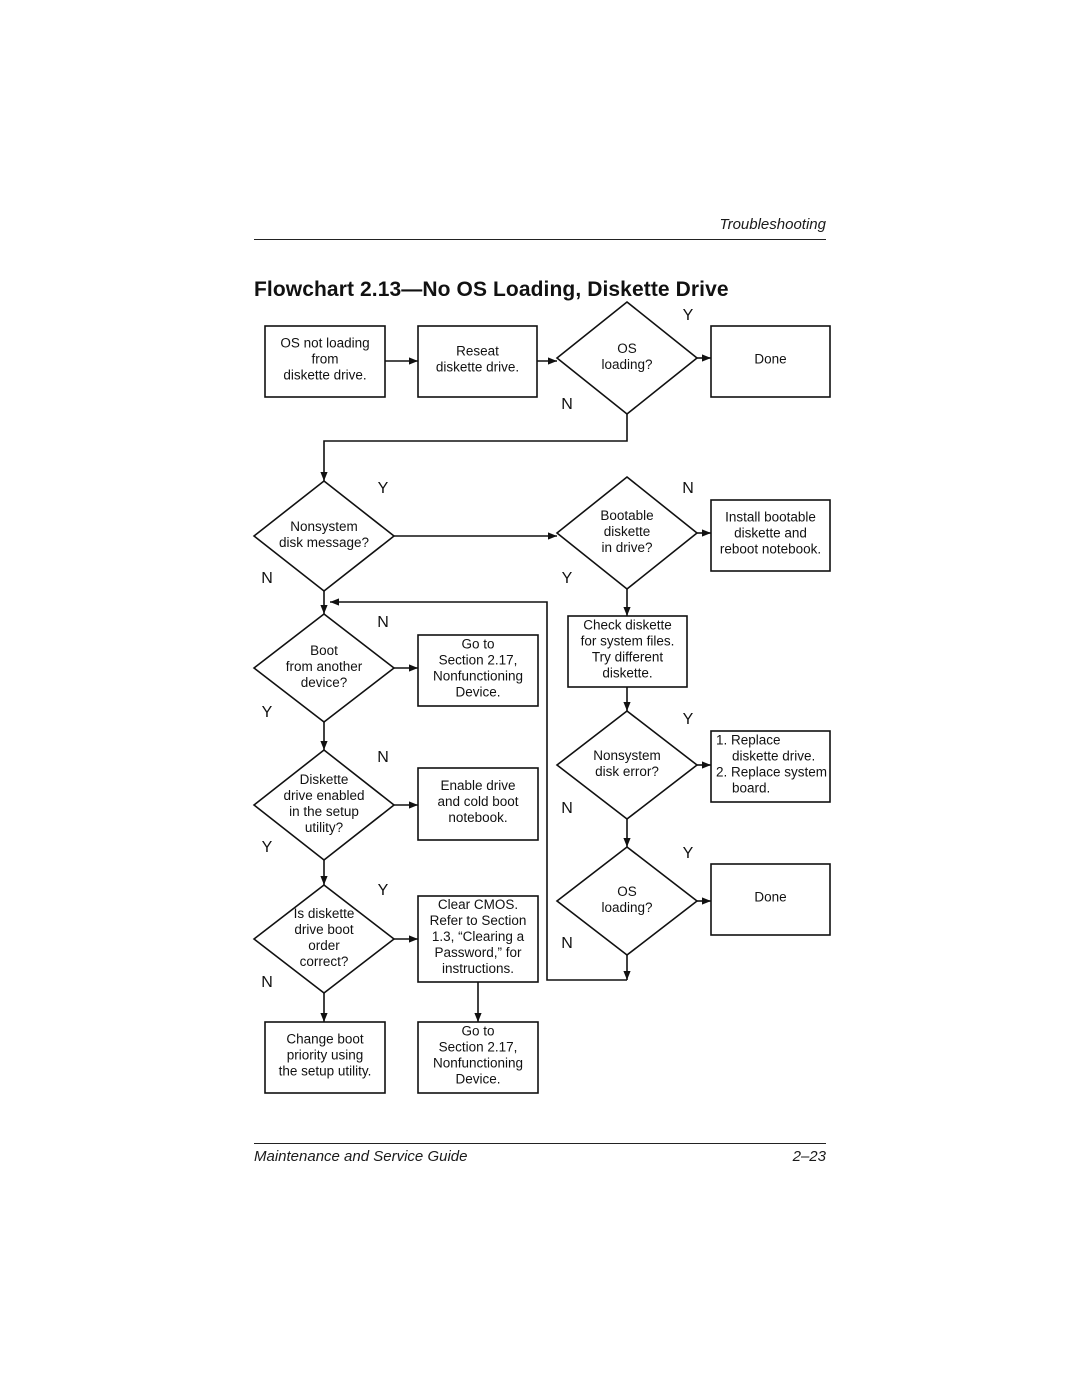  I want to click on node-text-line: Change boot, so click(325, 1039).